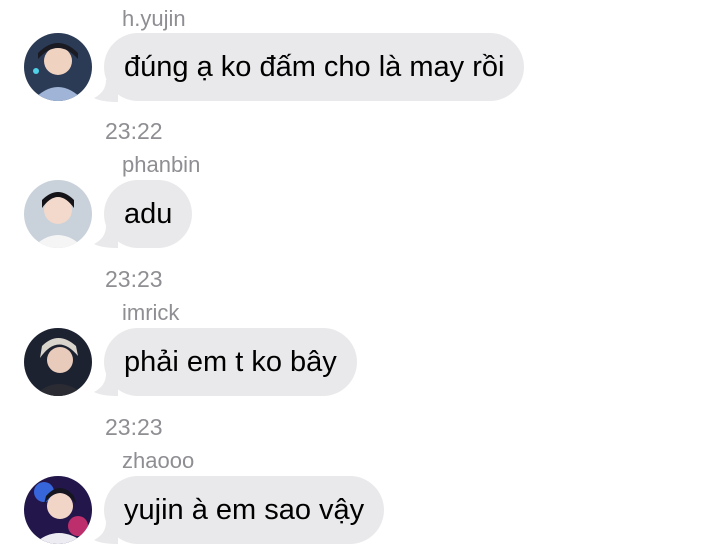 The image size is (720, 556). What do you see at coordinates (154, 18) in the screenshot?
I see `sender-name: h.yujin` at bounding box center [154, 18].